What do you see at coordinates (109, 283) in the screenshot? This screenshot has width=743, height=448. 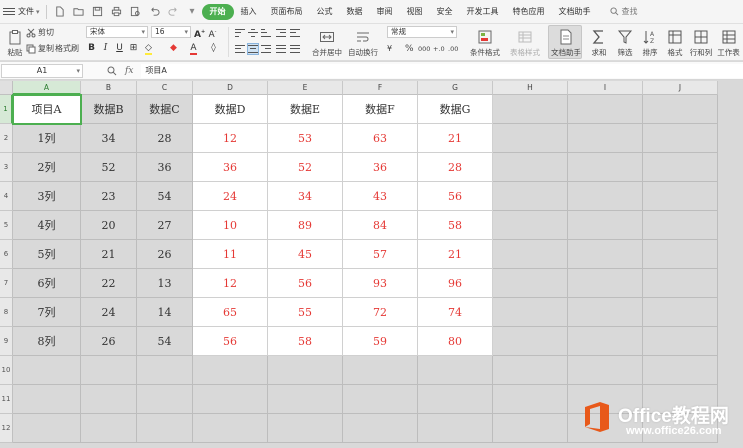 I see `data-cell: 22` at bounding box center [109, 283].